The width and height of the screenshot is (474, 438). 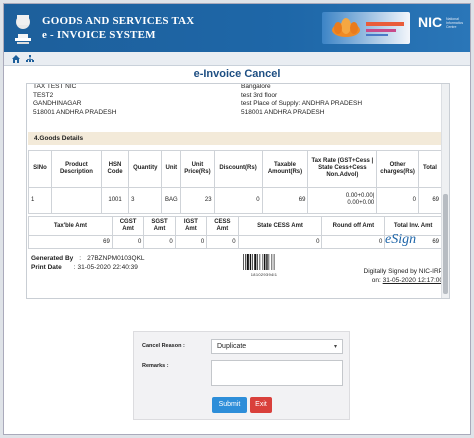 What do you see at coordinates (353, 242) in the screenshot?
I see `cell-round-off: 0` at bounding box center [353, 242].